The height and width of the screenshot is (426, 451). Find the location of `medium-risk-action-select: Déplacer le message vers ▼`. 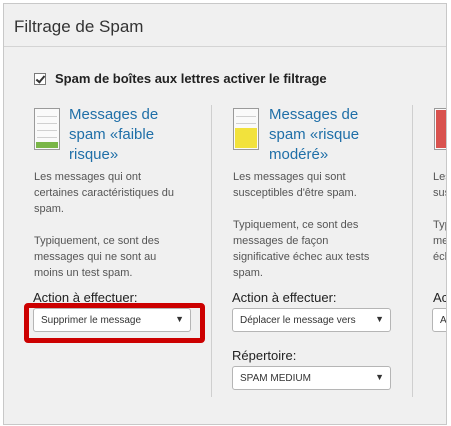

medium-risk-action-select: Déplacer le message vers ▼ is located at coordinates (311, 320).